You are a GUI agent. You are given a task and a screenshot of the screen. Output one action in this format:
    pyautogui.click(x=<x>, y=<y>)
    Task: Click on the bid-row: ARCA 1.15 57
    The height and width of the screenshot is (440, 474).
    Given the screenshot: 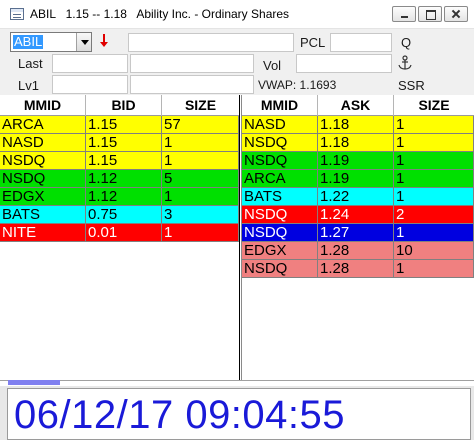 What is the action you would take?
    pyautogui.click(x=119, y=125)
    